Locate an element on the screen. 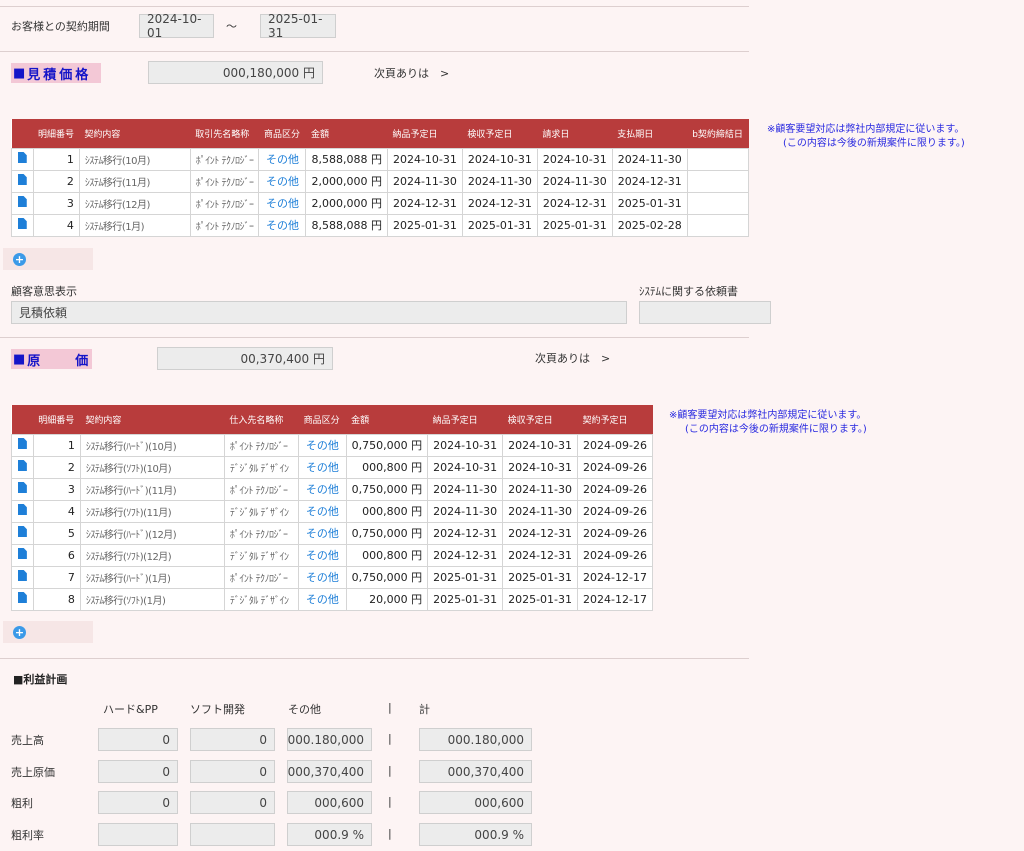 The width and height of the screenshot is (1024, 851). profit-hard-field is located at coordinates (138, 834).